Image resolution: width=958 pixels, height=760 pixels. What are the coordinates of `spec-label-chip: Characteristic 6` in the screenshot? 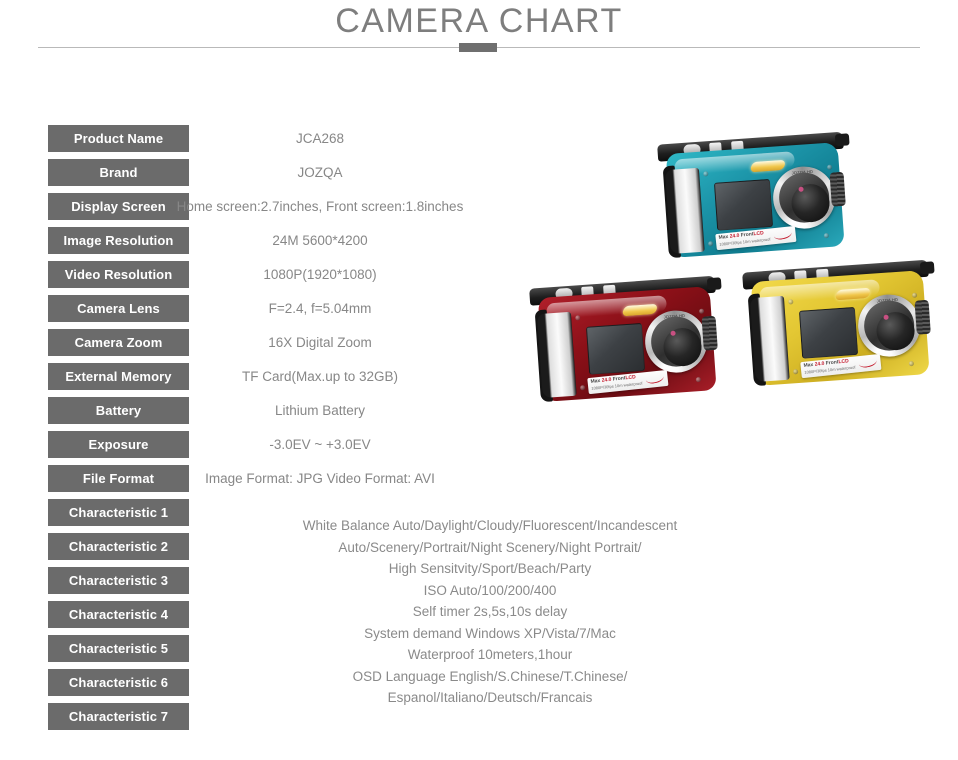 It's located at (118, 682).